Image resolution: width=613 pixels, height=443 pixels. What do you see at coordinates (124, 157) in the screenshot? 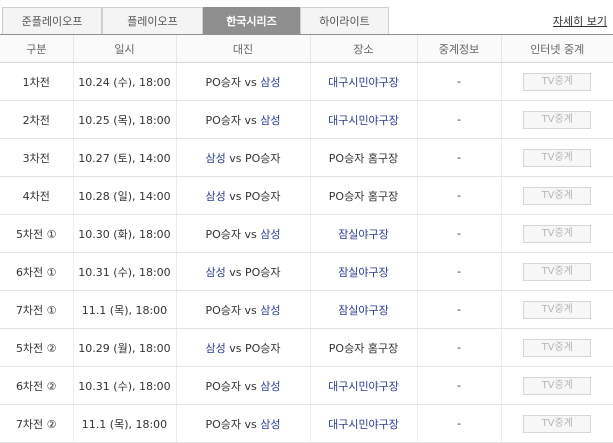
I see `datetime-cell: 10.27 (토), 14:00` at bounding box center [124, 157].